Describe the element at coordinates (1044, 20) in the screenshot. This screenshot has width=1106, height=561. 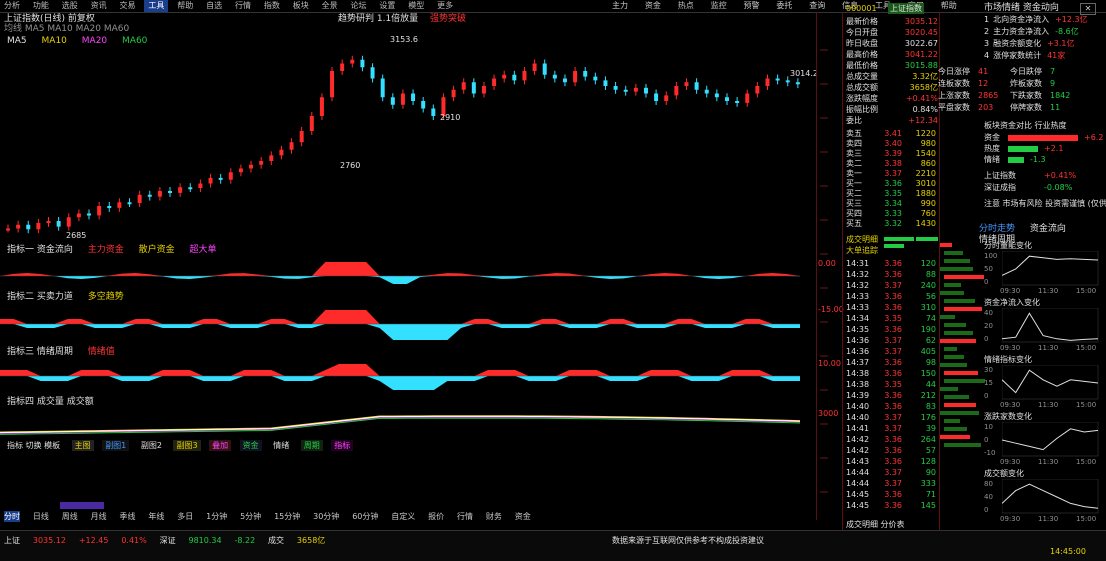
I see `market-row: 1 北向资金净流入 +12.3亿` at that location.